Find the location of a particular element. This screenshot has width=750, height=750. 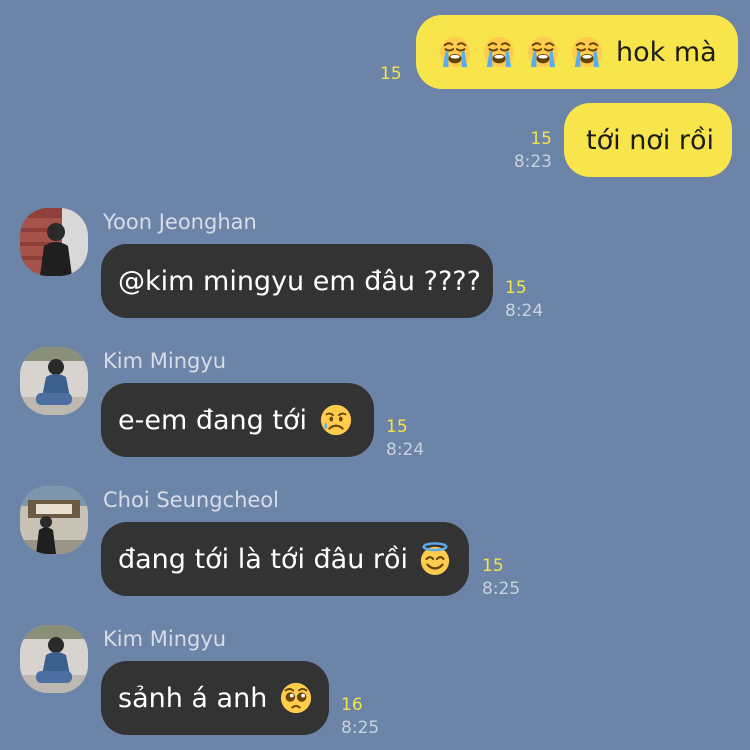

message-text: hok mà is located at coordinates (666, 52).